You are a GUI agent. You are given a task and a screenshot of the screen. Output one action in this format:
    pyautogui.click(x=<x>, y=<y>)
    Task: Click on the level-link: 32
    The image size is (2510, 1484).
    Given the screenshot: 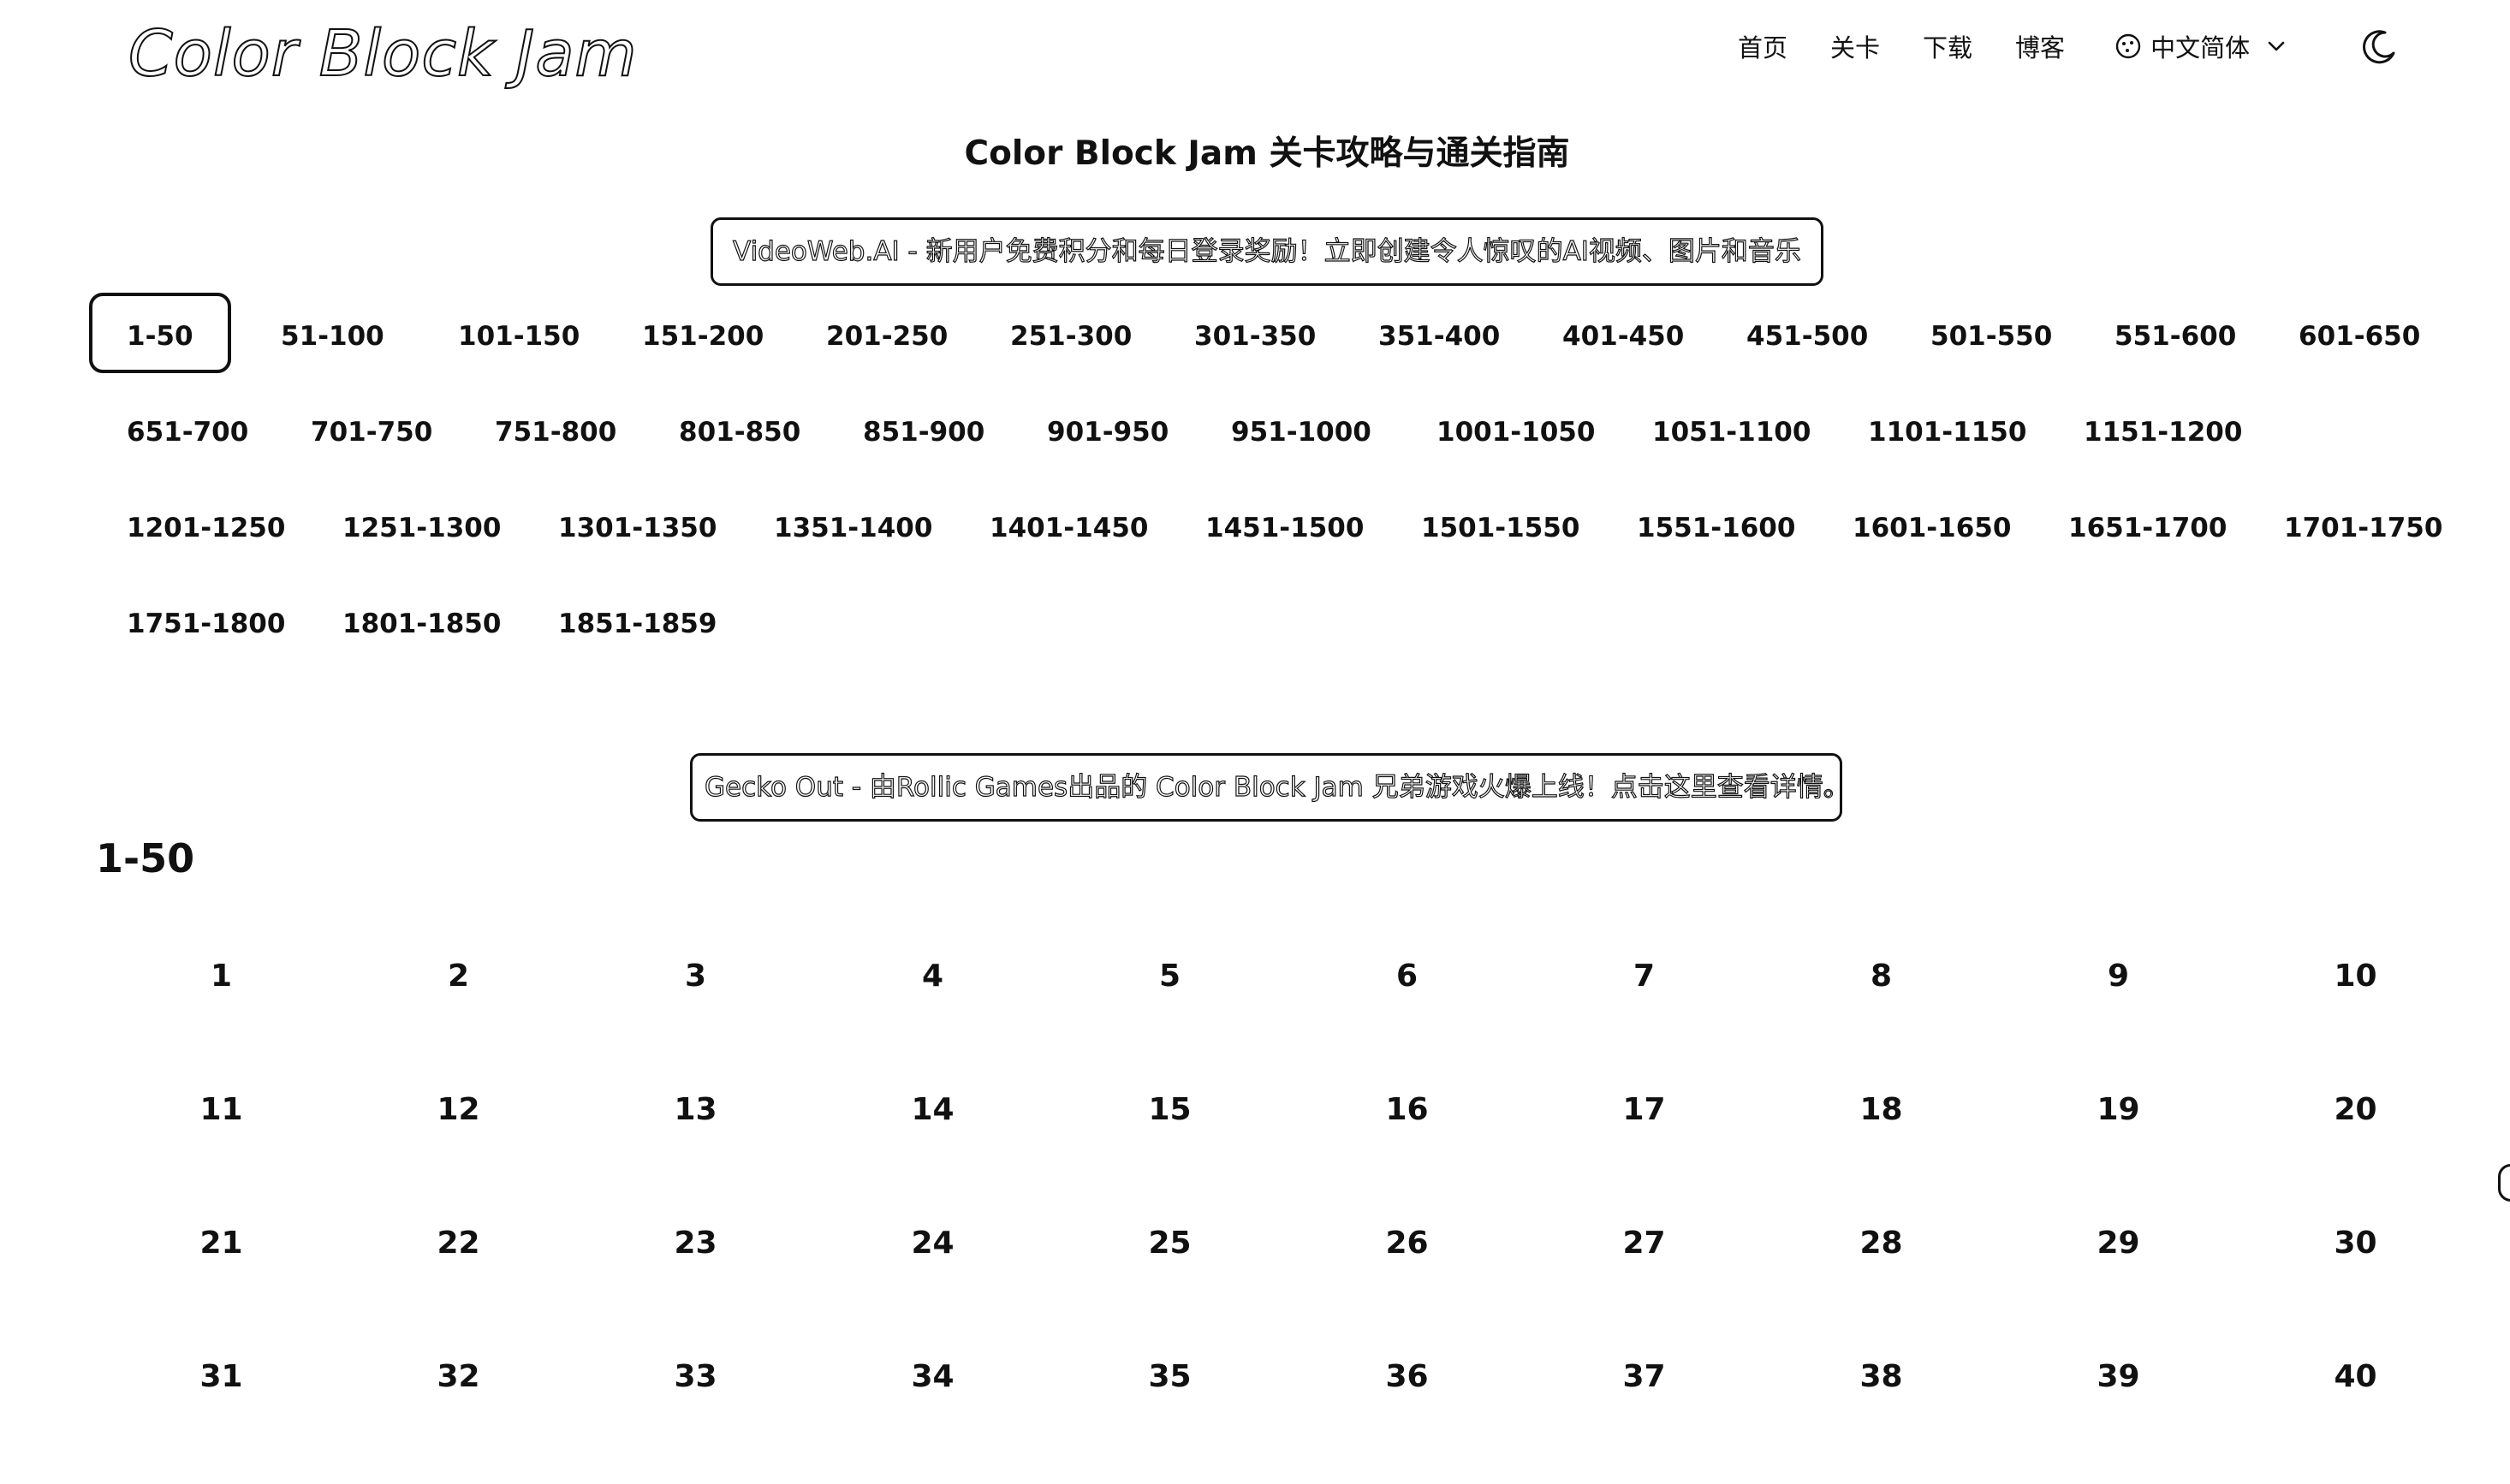 What is the action you would take?
    pyautogui.click(x=458, y=1417)
    